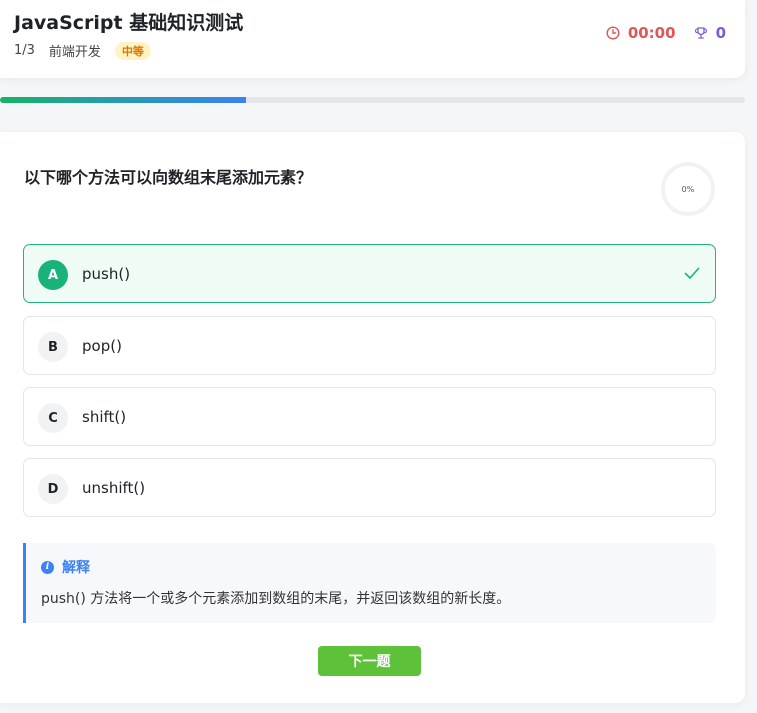 Image resolution: width=757 pixels, height=713 pixels. I want to click on completion-ring: 0%, so click(688, 189).